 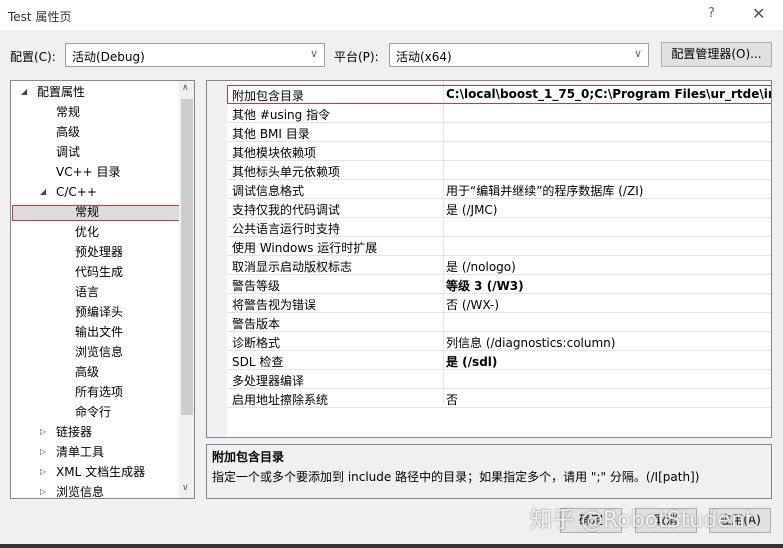 I want to click on tree-item: 配置属性, so click(x=61, y=92).